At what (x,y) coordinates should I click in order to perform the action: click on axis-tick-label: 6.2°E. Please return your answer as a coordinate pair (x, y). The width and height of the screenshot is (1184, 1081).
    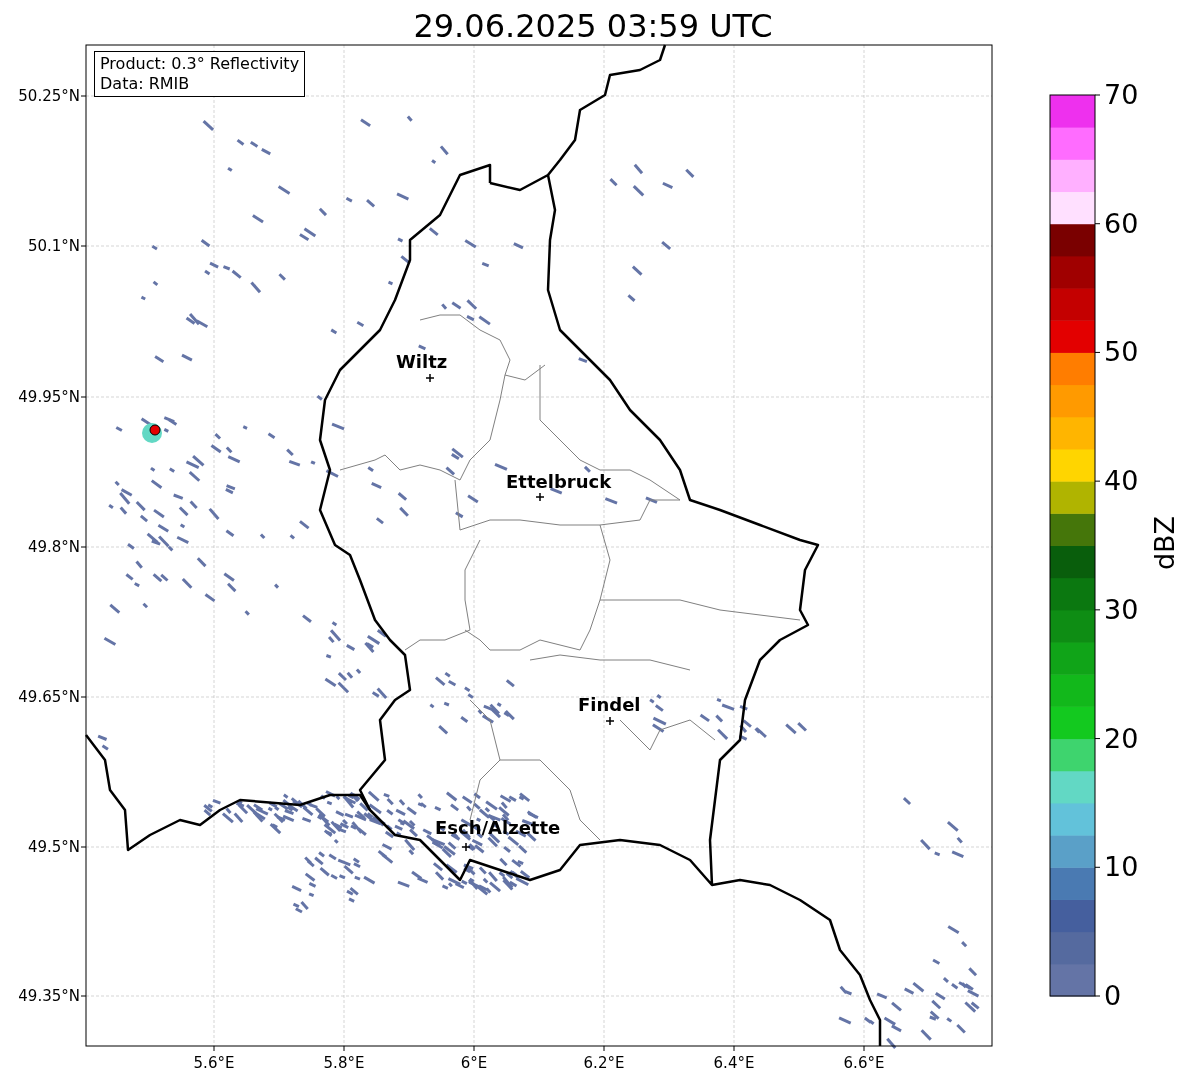
    Looking at the image, I should click on (604, 1063).